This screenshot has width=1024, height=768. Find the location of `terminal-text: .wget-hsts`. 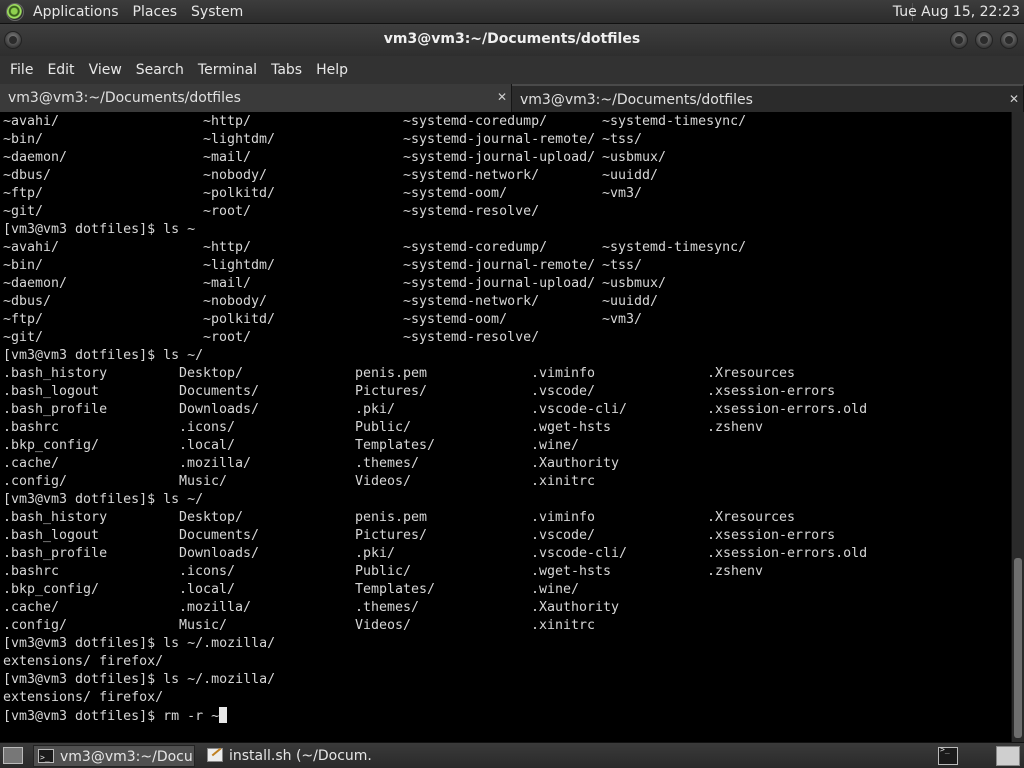

terminal-text: .wget-hsts is located at coordinates (571, 571).